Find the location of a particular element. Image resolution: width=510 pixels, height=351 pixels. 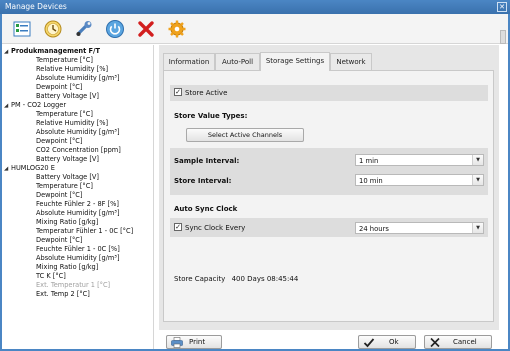

ok-button: Ok is located at coordinates (387, 342).